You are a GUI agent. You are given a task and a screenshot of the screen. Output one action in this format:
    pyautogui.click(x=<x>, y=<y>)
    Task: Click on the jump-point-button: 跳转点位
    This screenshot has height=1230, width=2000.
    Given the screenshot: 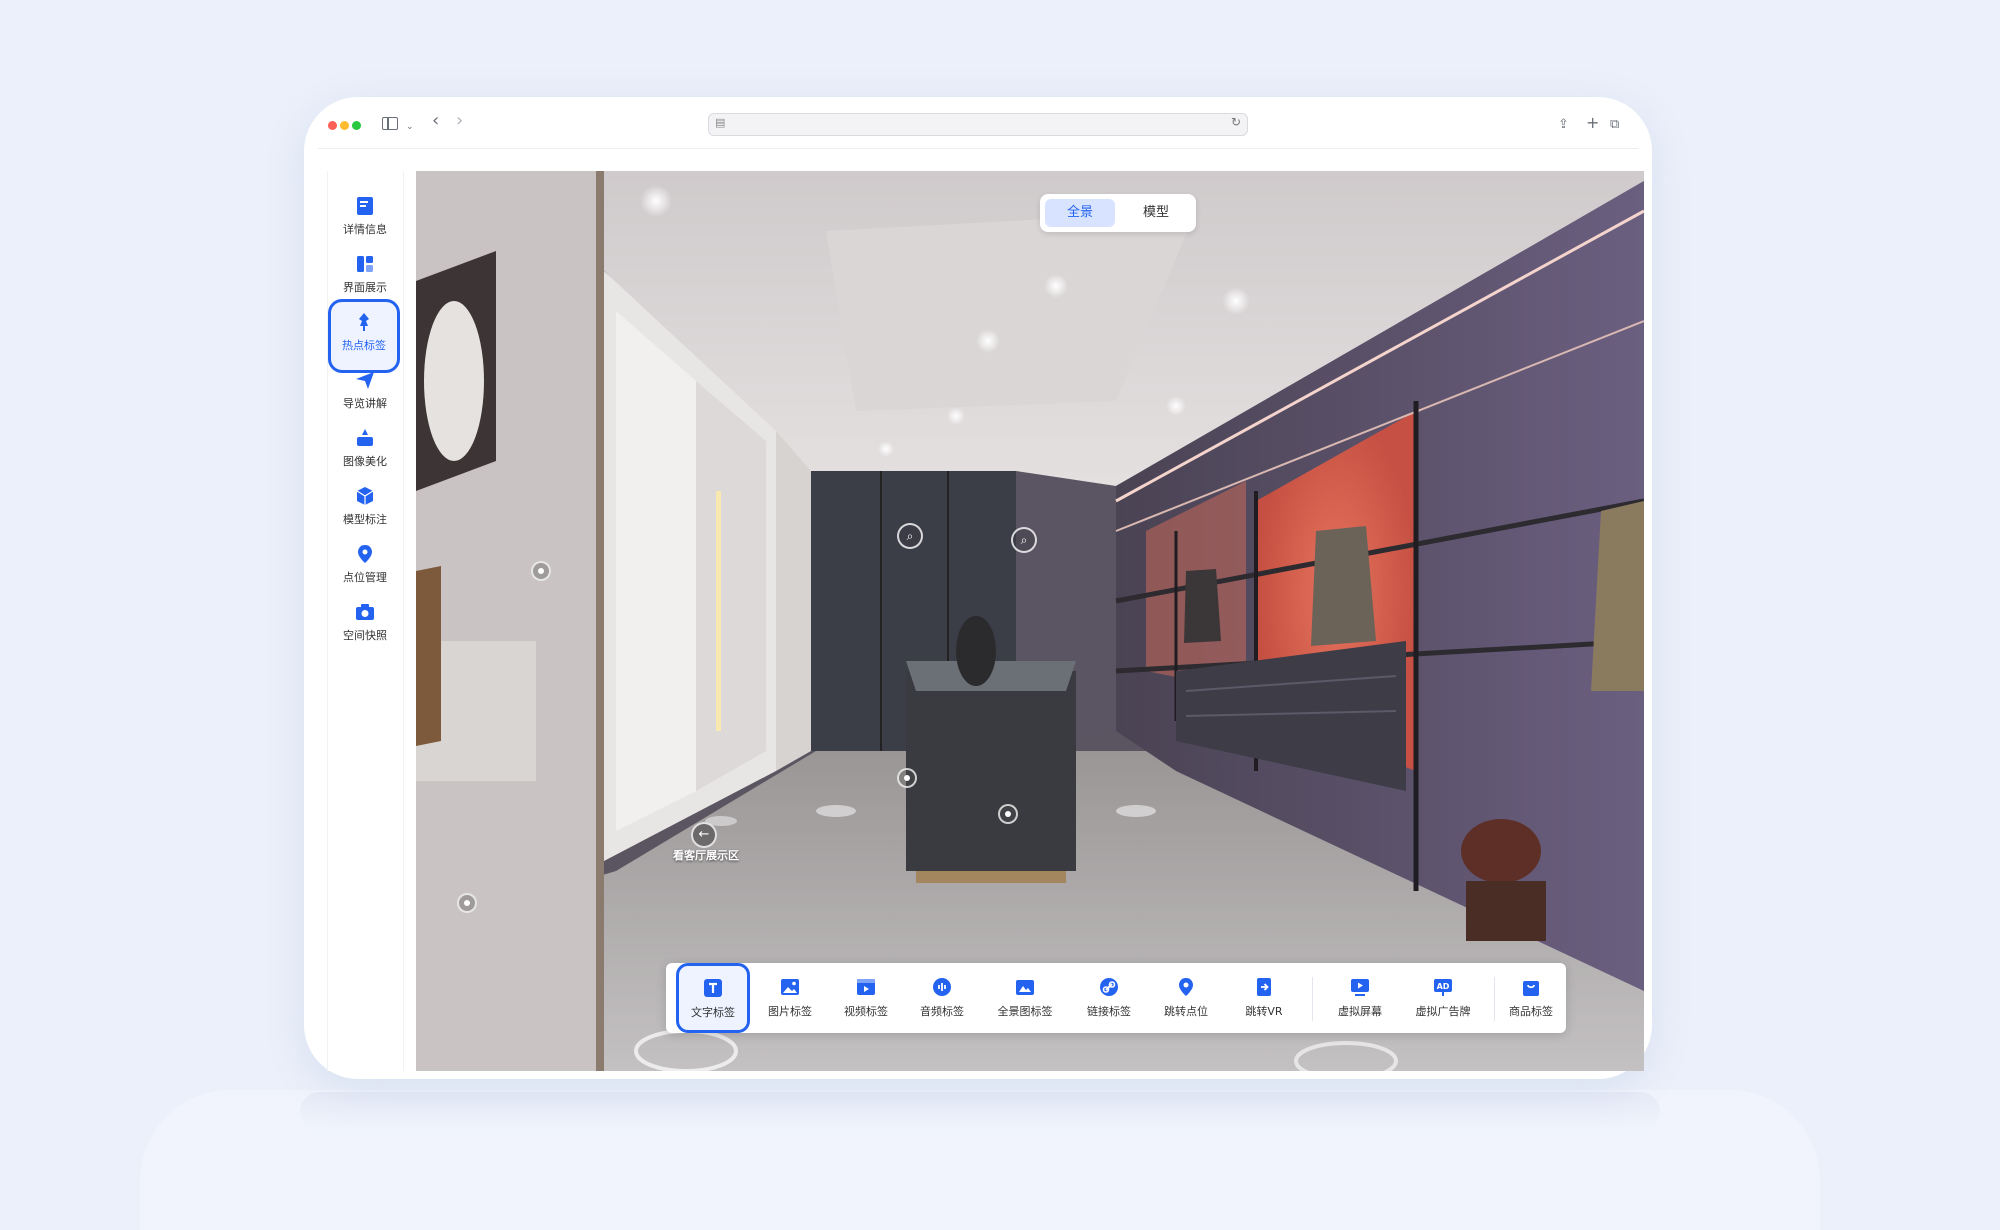 What is the action you would take?
    pyautogui.click(x=1186, y=998)
    